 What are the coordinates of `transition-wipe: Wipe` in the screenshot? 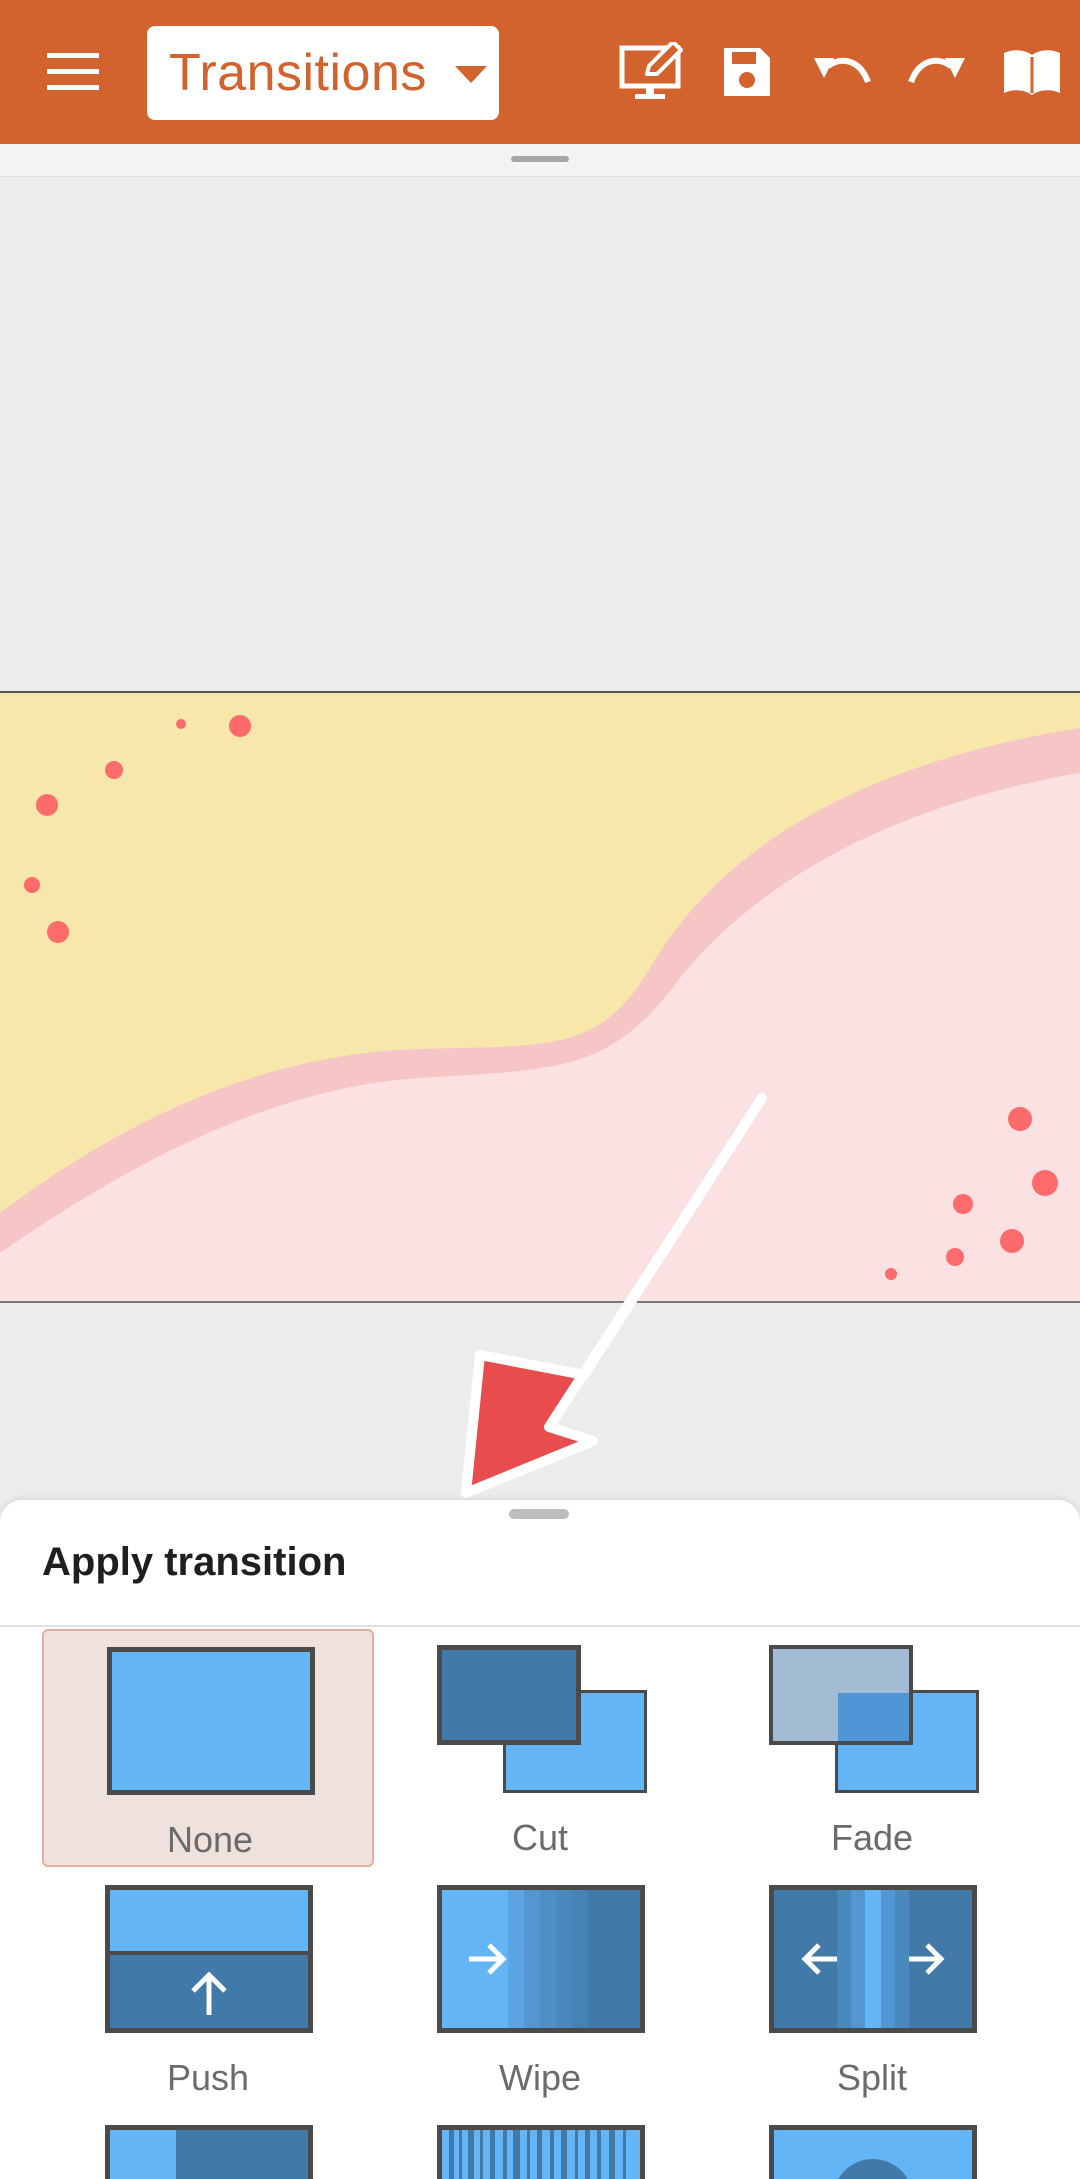 It's located at (540, 1988).